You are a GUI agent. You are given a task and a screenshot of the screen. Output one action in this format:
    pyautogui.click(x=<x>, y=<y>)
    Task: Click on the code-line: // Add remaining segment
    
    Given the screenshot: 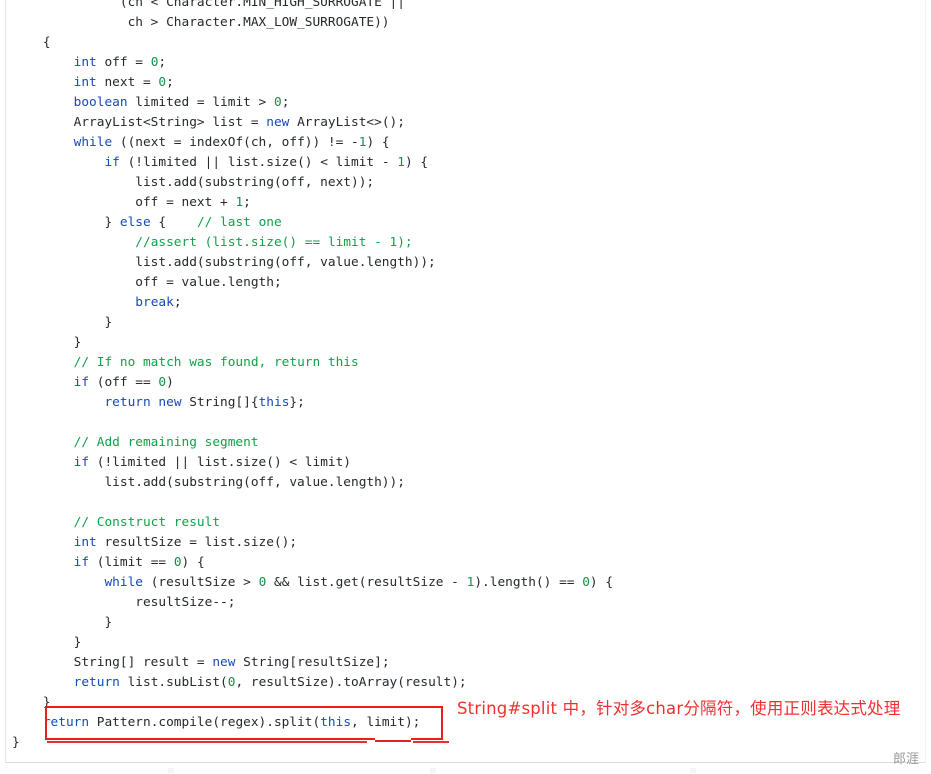 What is the action you would take?
    pyautogui.click(x=166, y=442)
    